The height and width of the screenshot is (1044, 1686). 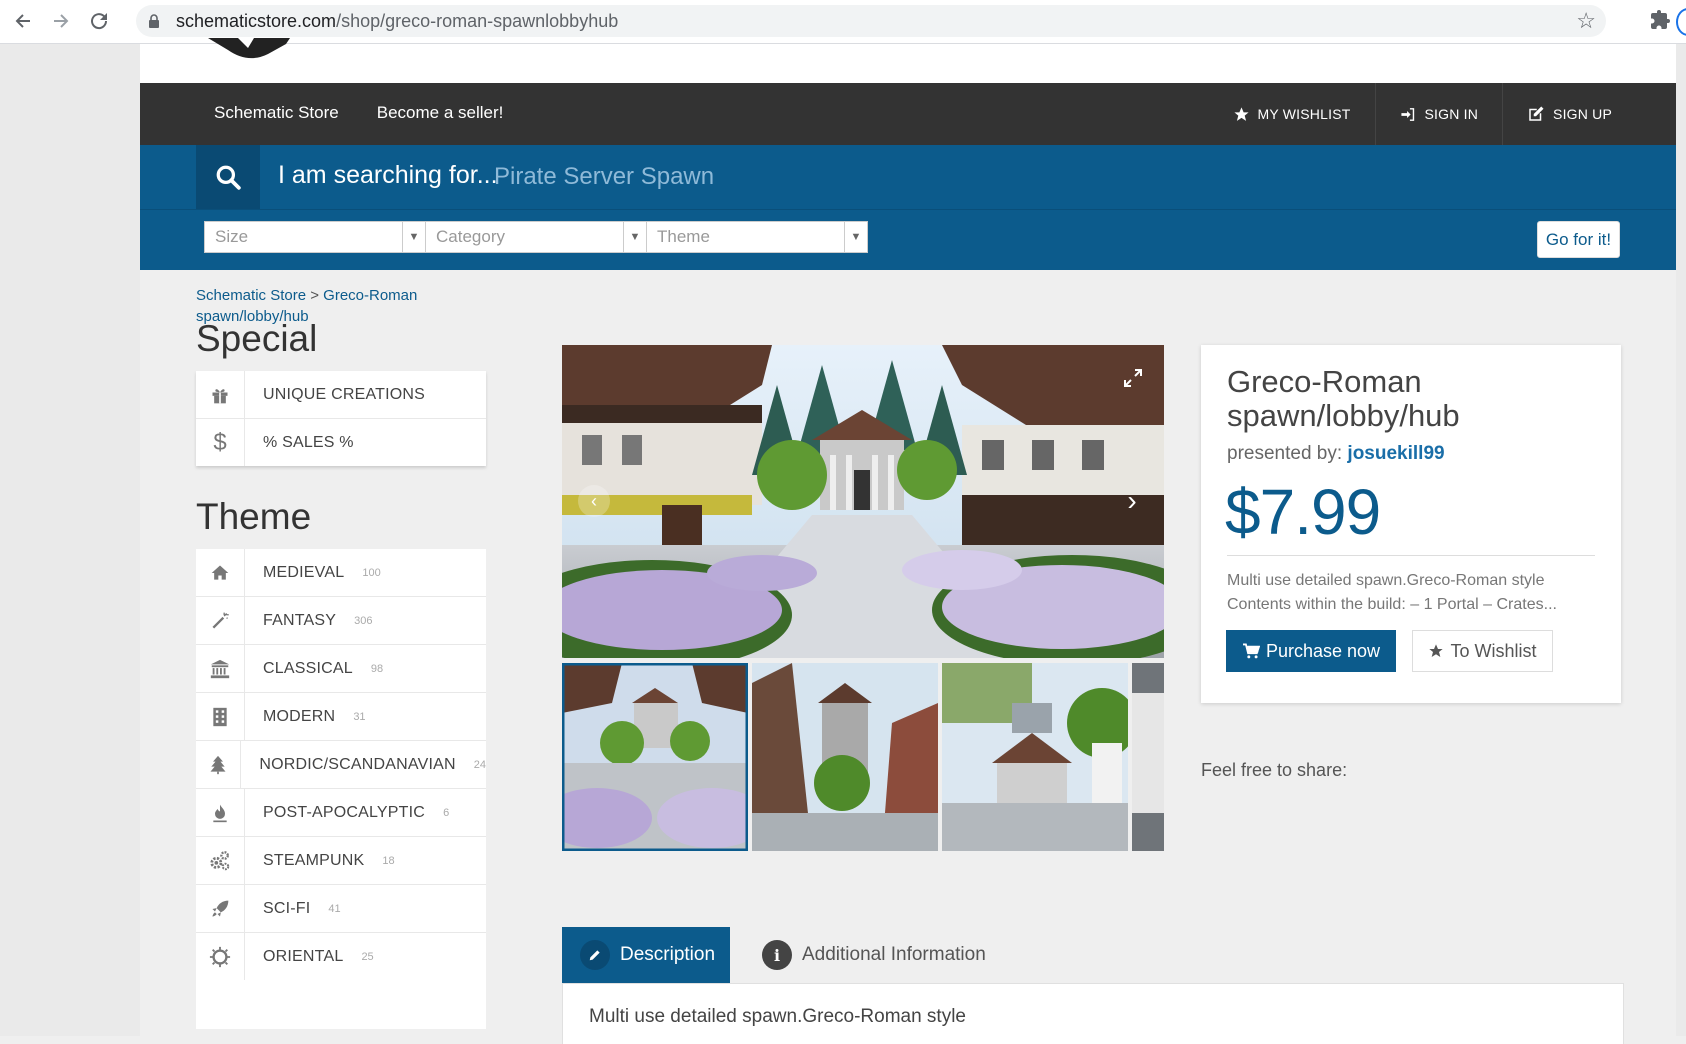 I want to click on star-icon, so click(x=1241, y=113).